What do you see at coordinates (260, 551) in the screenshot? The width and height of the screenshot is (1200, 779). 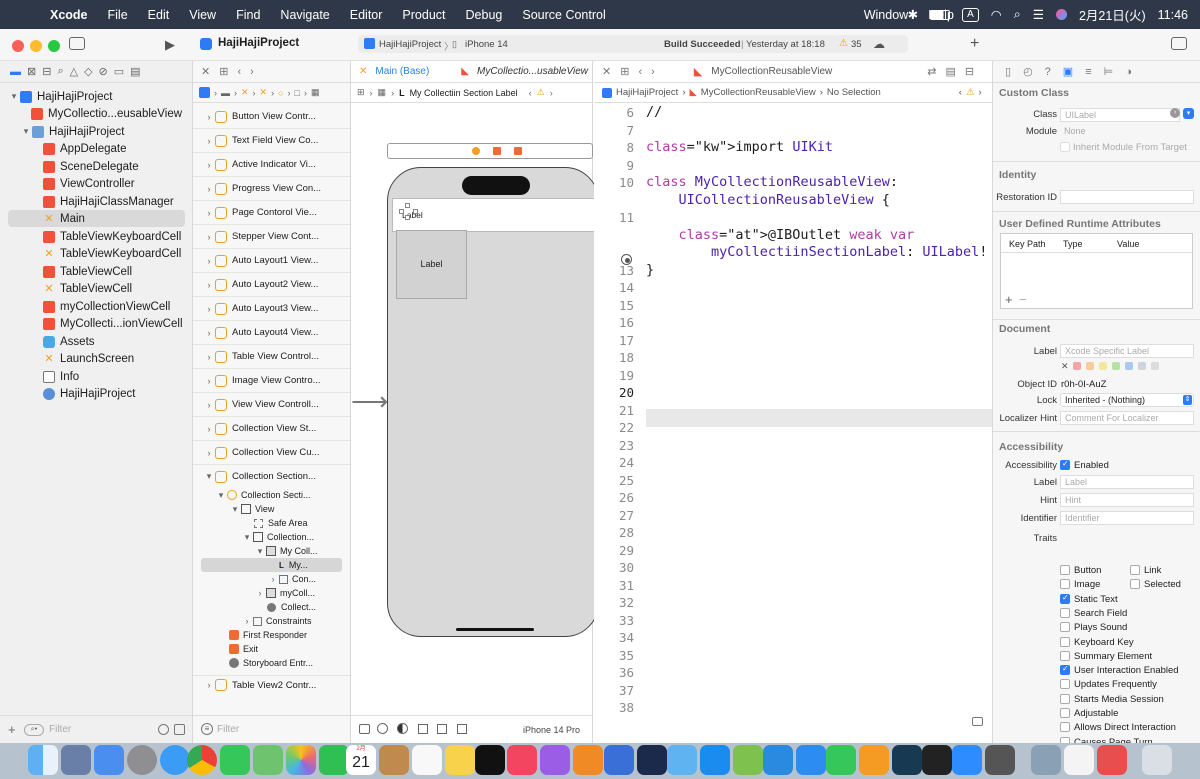 I see `disclosure-icon: ▾` at bounding box center [260, 551].